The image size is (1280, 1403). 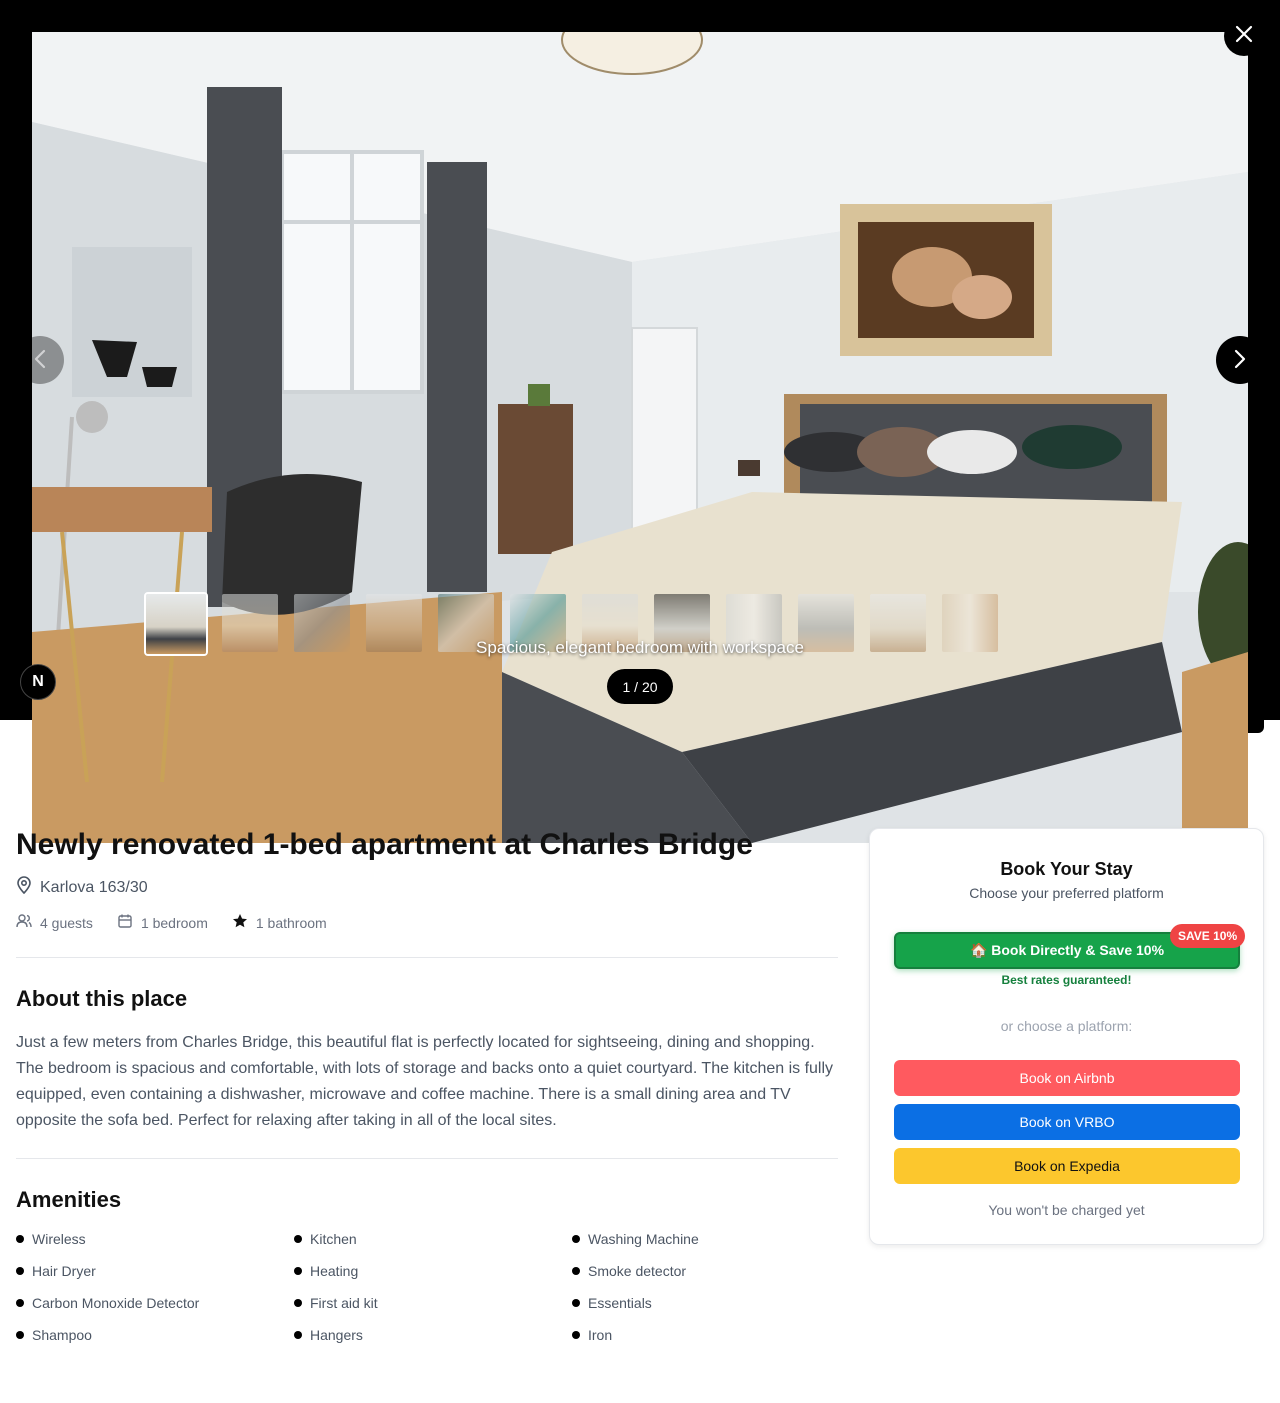 I want to click on close-icon, so click(x=1244, y=36).